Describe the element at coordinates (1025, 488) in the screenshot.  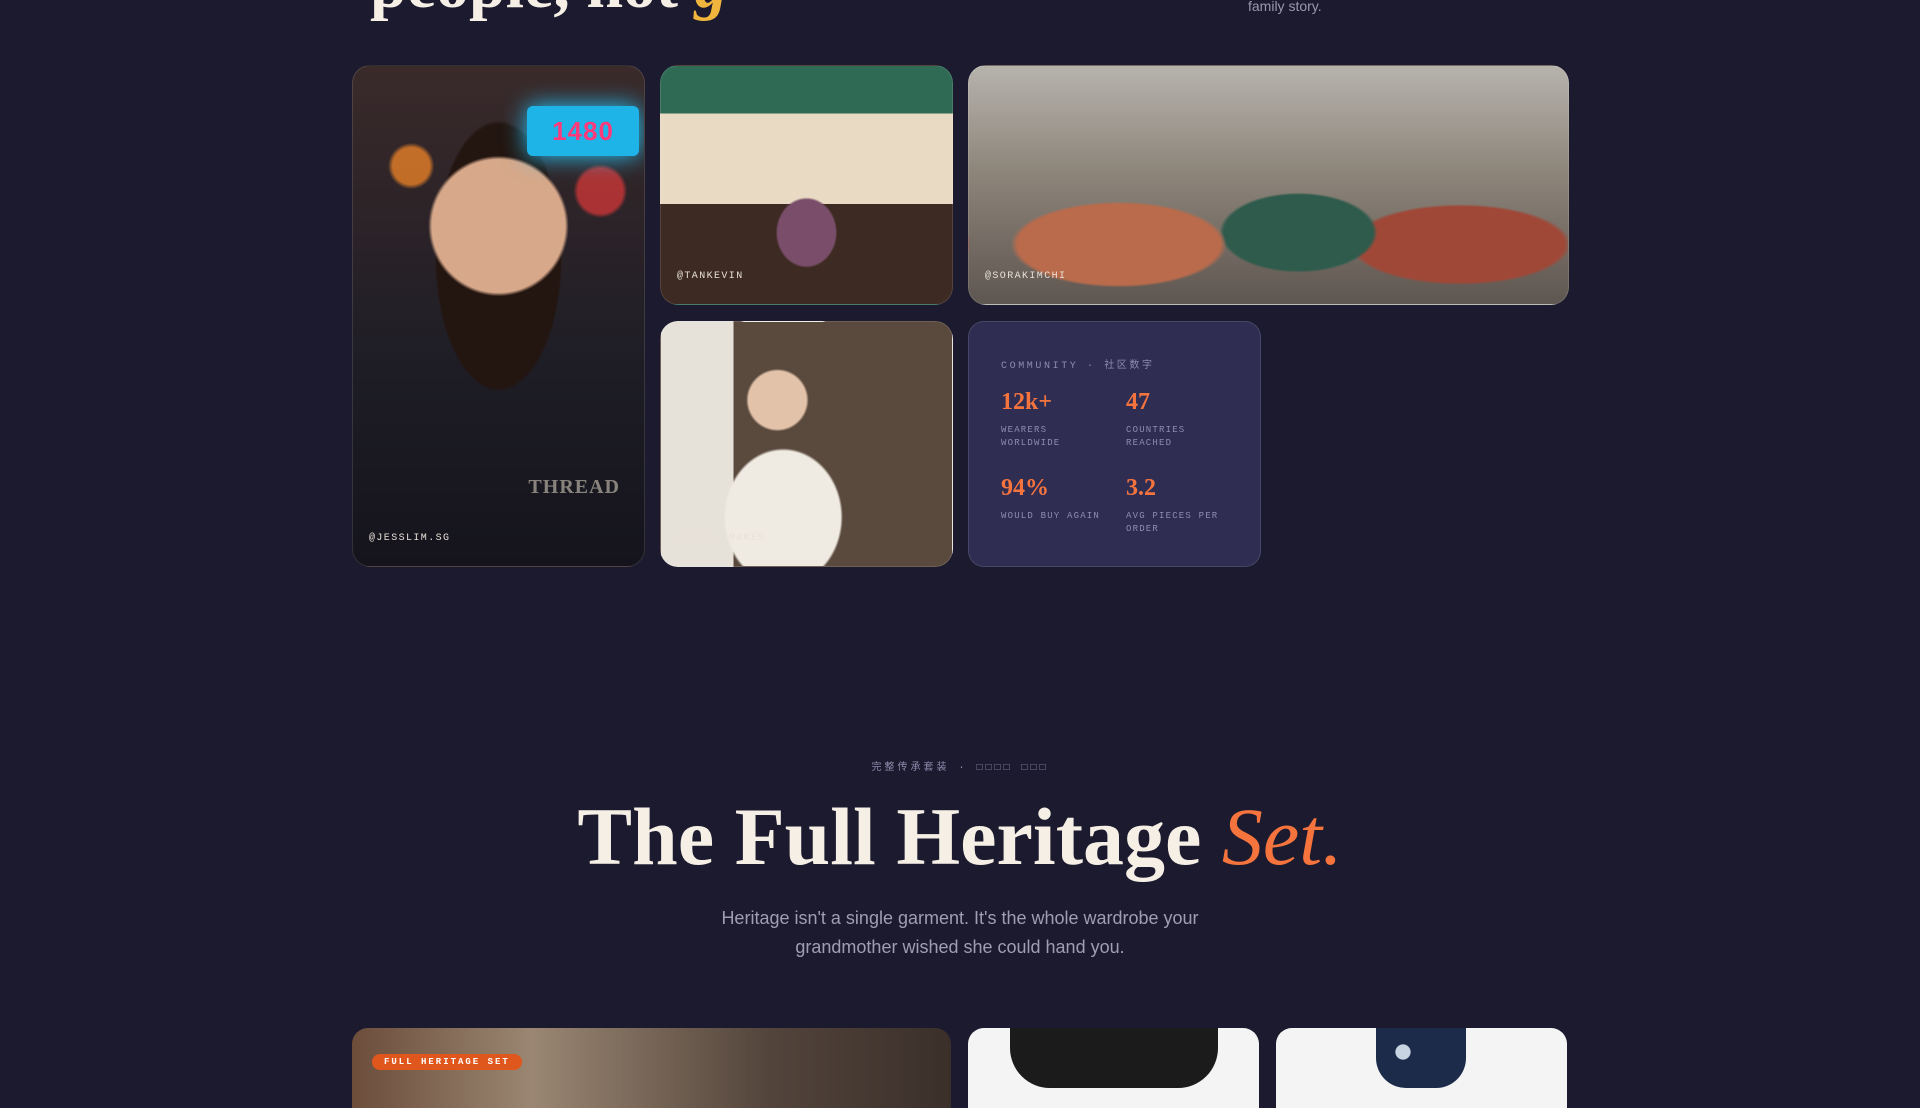
I see `stat-value: 94%` at that location.